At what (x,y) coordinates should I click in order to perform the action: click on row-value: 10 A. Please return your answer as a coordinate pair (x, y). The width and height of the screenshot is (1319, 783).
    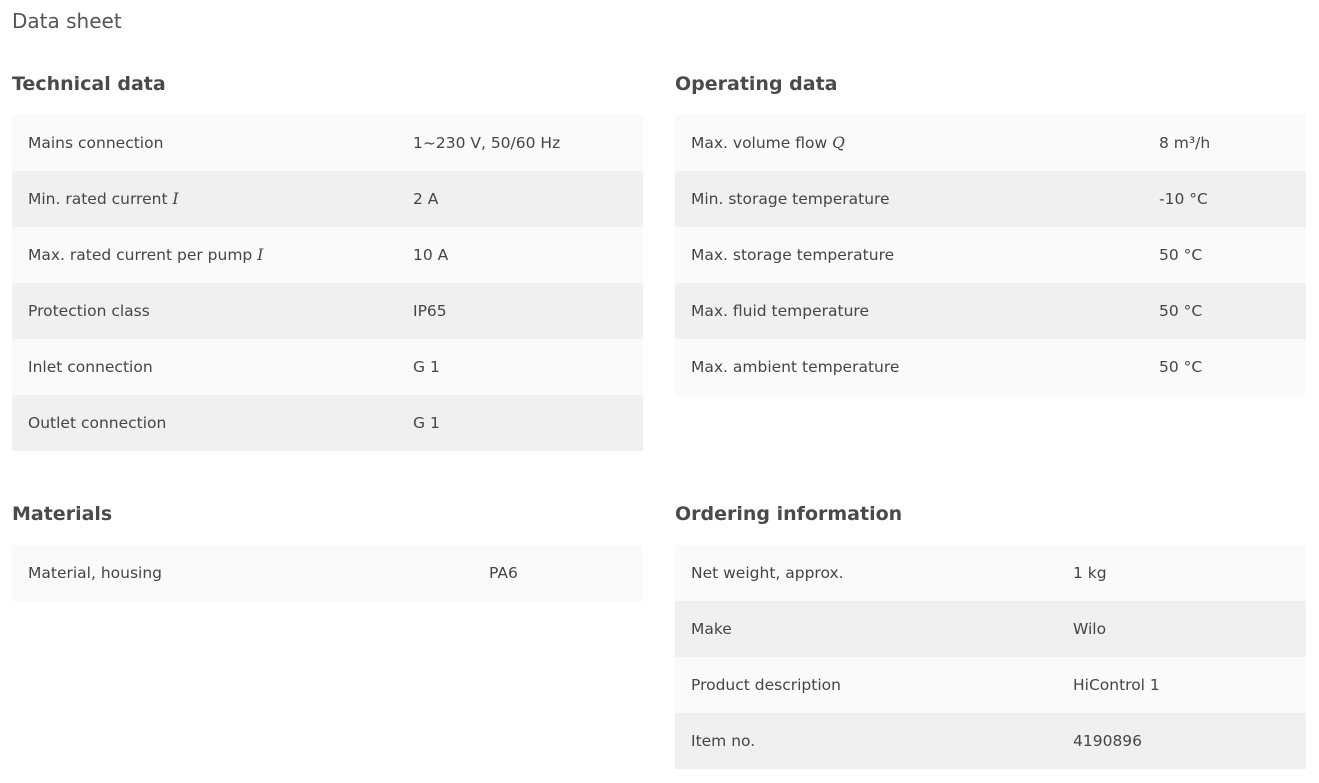
    Looking at the image, I should click on (431, 255).